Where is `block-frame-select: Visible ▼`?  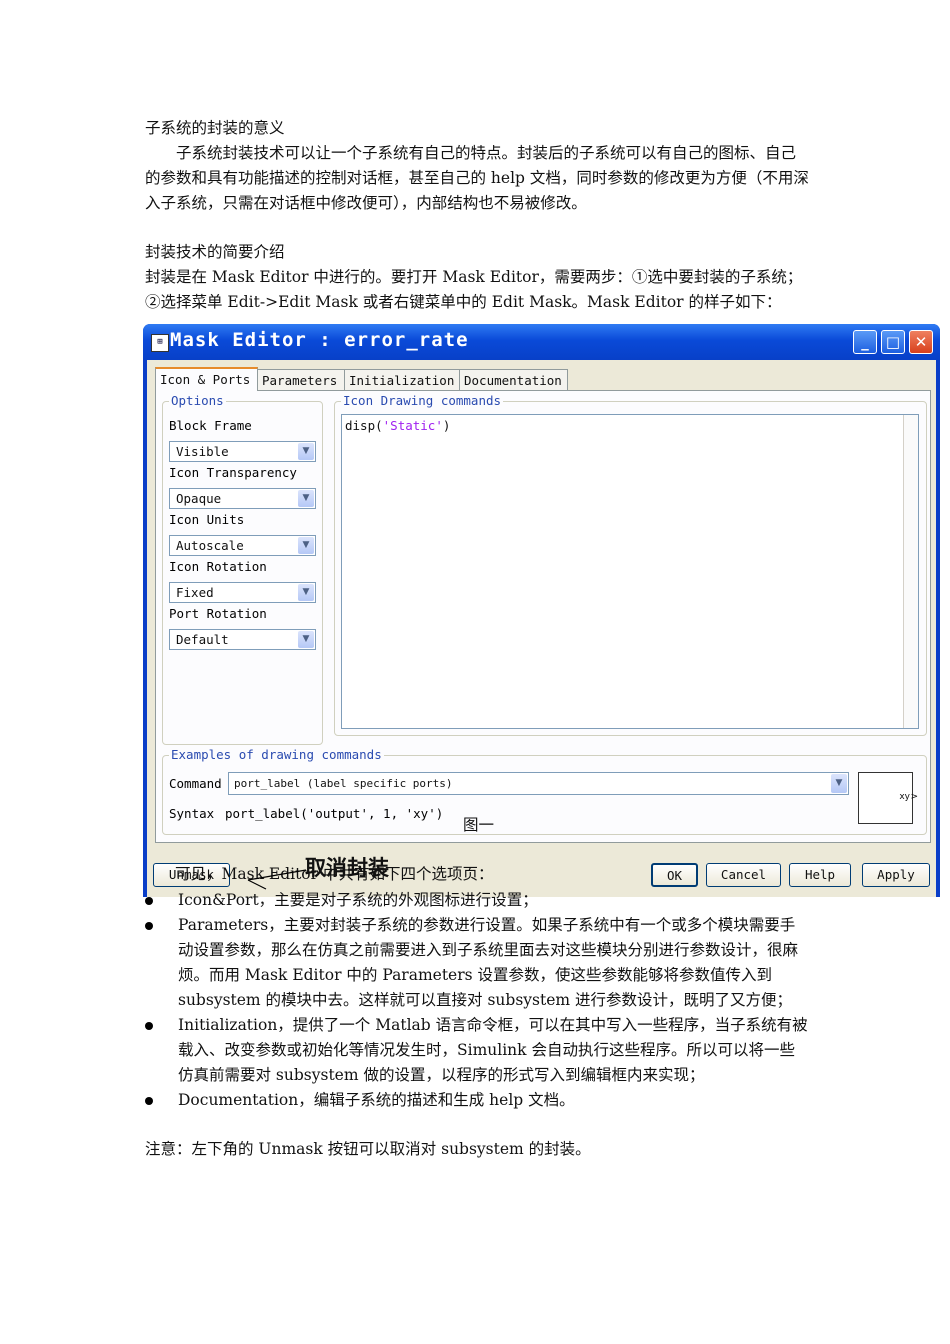 block-frame-select: Visible ▼ is located at coordinates (242, 451).